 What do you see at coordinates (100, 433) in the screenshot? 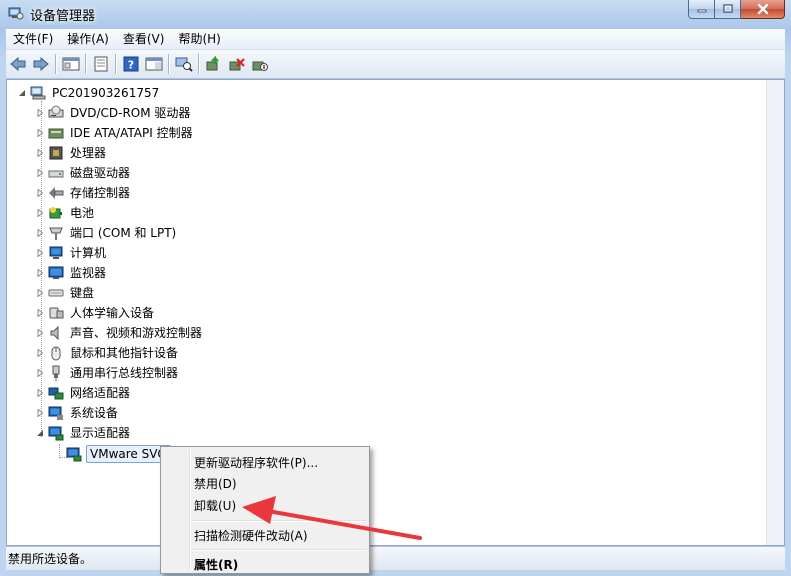
I see `tree-category-label: 显示适配器` at bounding box center [100, 433].